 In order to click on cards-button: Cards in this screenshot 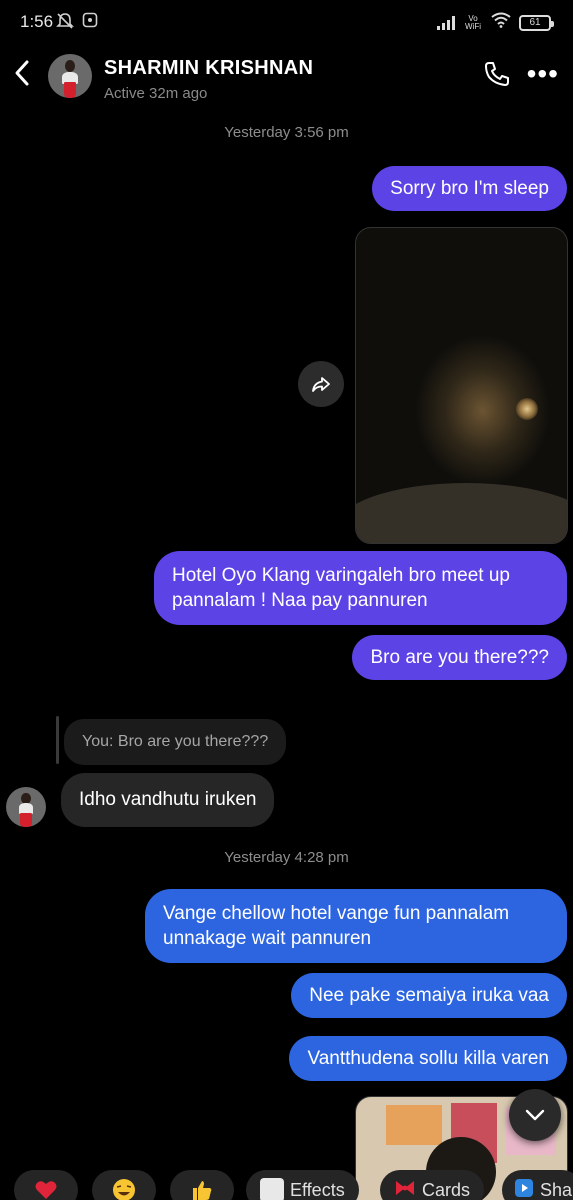, I will do `click(432, 1185)`.